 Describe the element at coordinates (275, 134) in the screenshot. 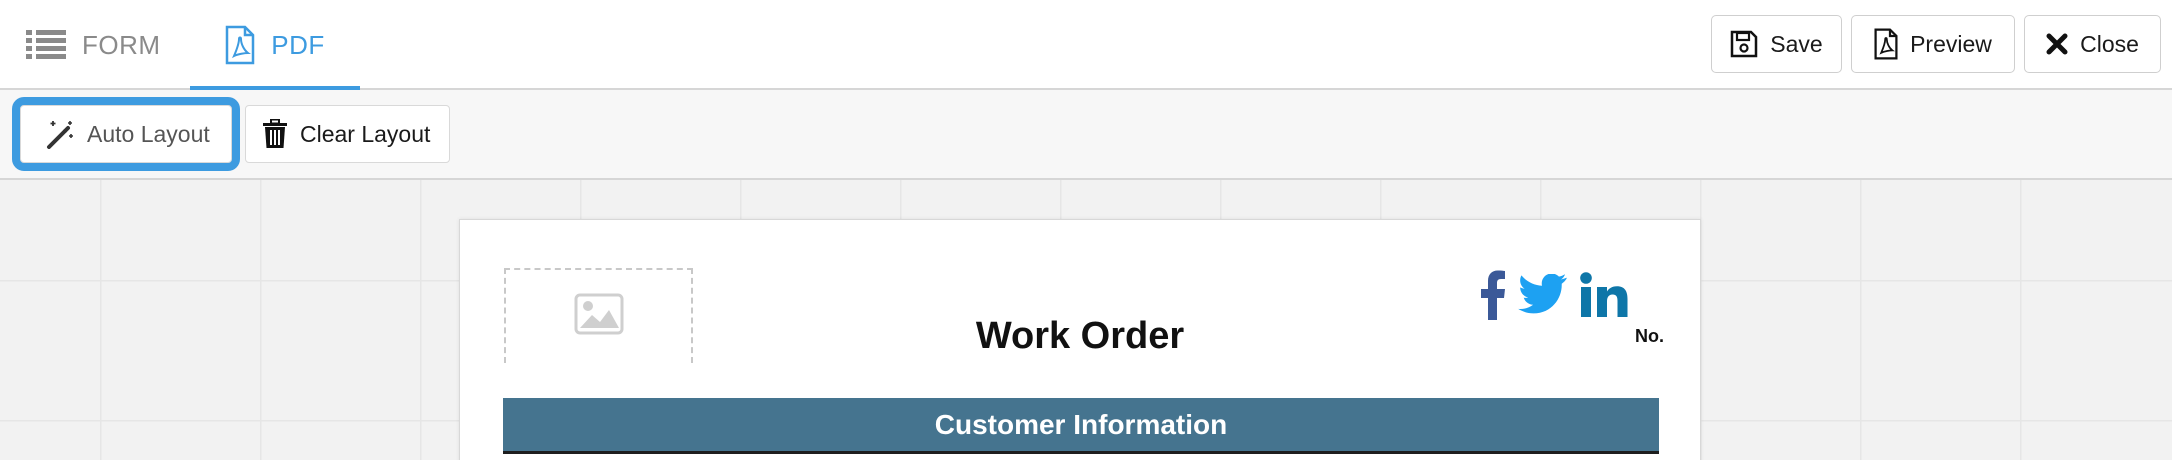

I see `trash-icon` at that location.